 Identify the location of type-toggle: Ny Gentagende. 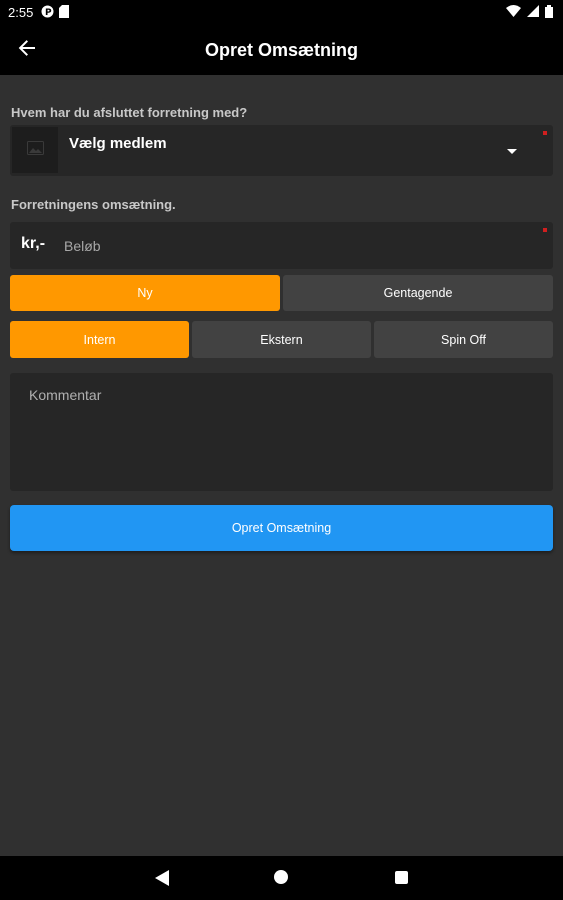
(281, 293).